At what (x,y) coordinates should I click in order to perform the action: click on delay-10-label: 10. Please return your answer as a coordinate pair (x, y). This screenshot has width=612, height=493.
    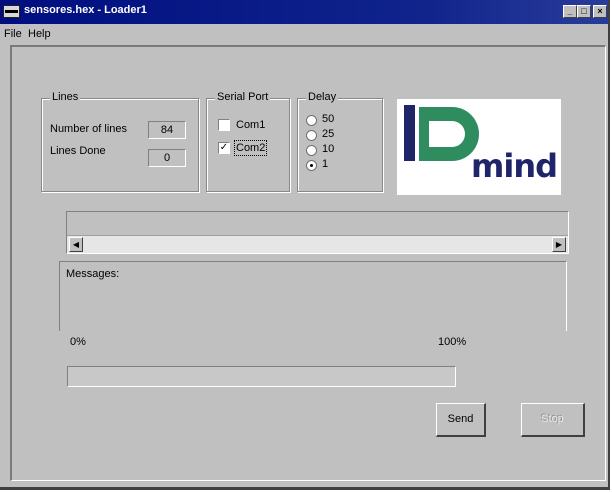
    Looking at the image, I should click on (328, 149).